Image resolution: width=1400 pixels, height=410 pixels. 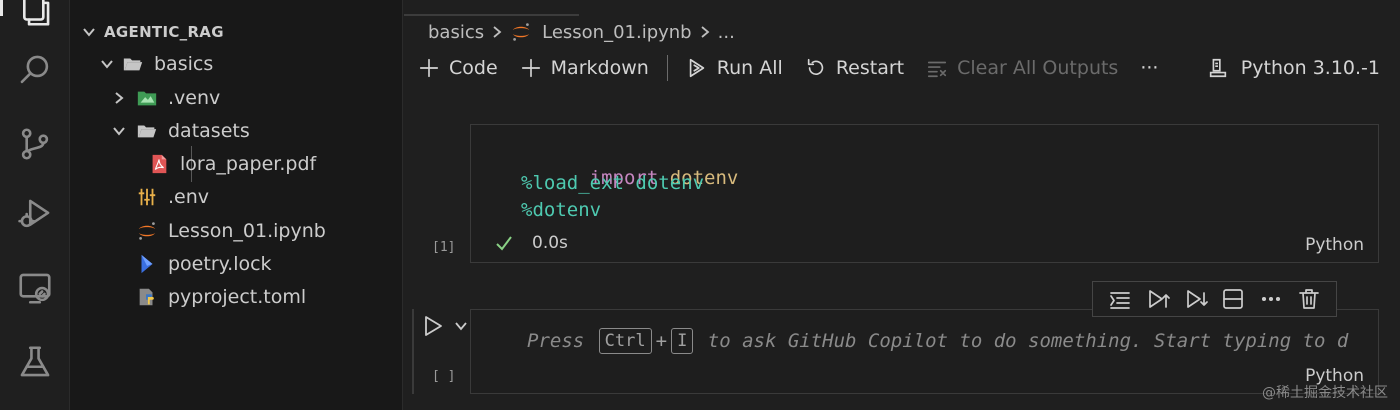 What do you see at coordinates (491, 15) in the screenshot?
I see `active-tab-indicator` at bounding box center [491, 15].